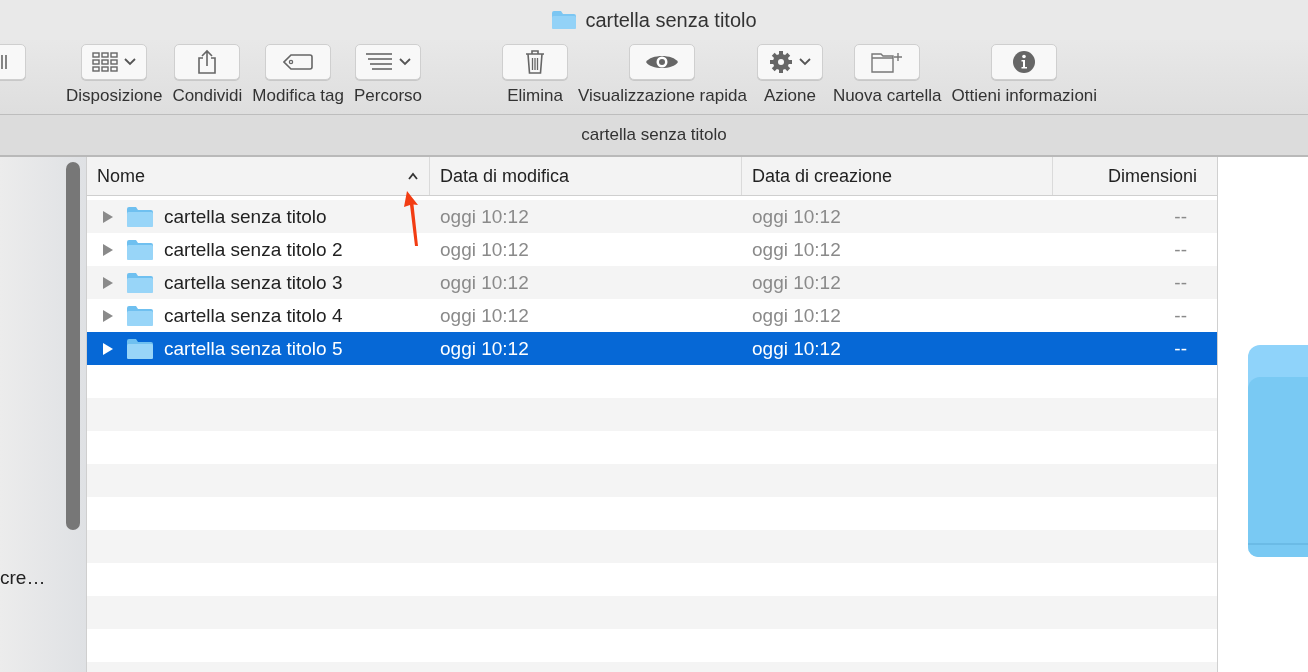 Image resolution: width=1308 pixels, height=672 pixels. Describe the element at coordinates (253, 249) in the screenshot. I see `file-name: cartella senza titolo 2` at that location.